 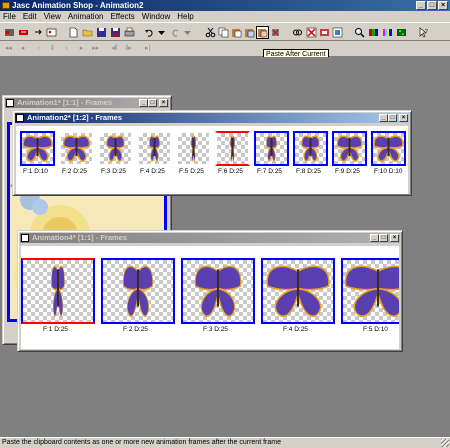 What do you see at coordinates (66, 49) in the screenshot?
I see `play-icon: ›` at bounding box center [66, 49].